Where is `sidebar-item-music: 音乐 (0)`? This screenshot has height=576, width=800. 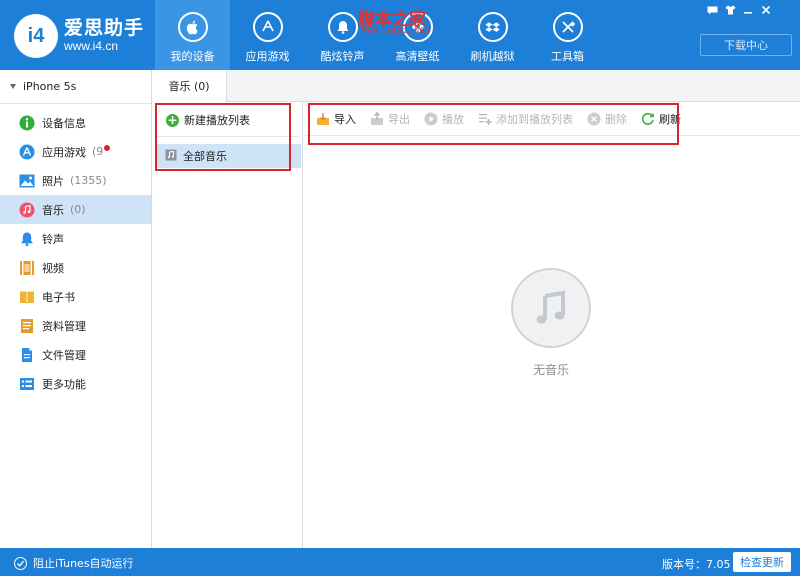
sidebar-item-music: 音乐 (0) is located at coordinates (75, 209).